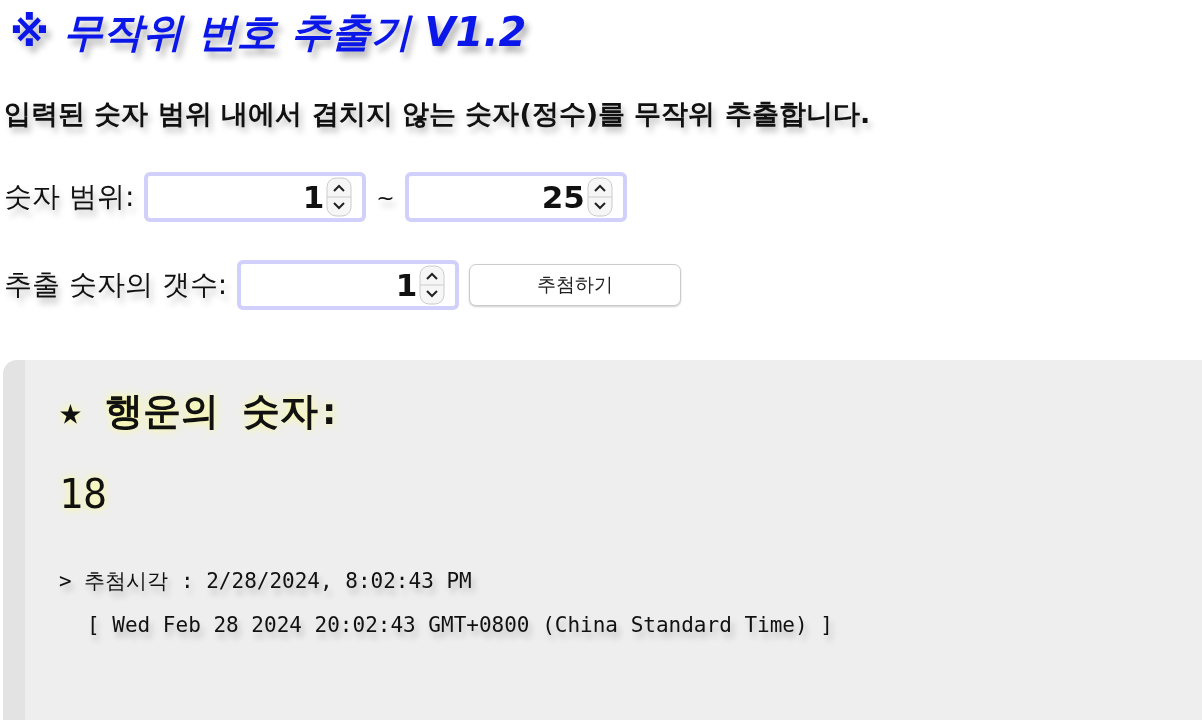  Describe the element at coordinates (266, 581) in the screenshot. I see `draw-time: > 추첨시각 : 2/28/2024, 8:02:43 PM` at that location.